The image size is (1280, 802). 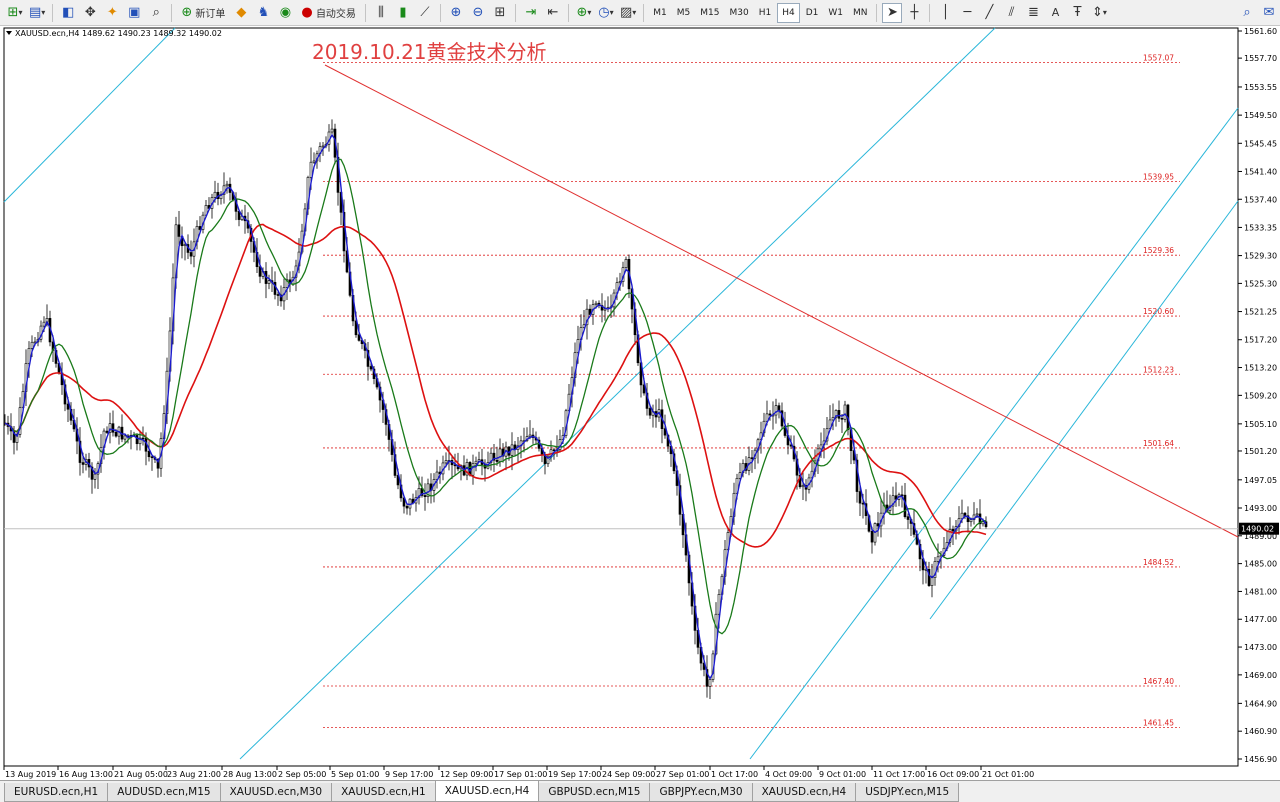 What do you see at coordinates (914, 13) in the screenshot?
I see `crosshair-button: ┼` at bounding box center [914, 13].